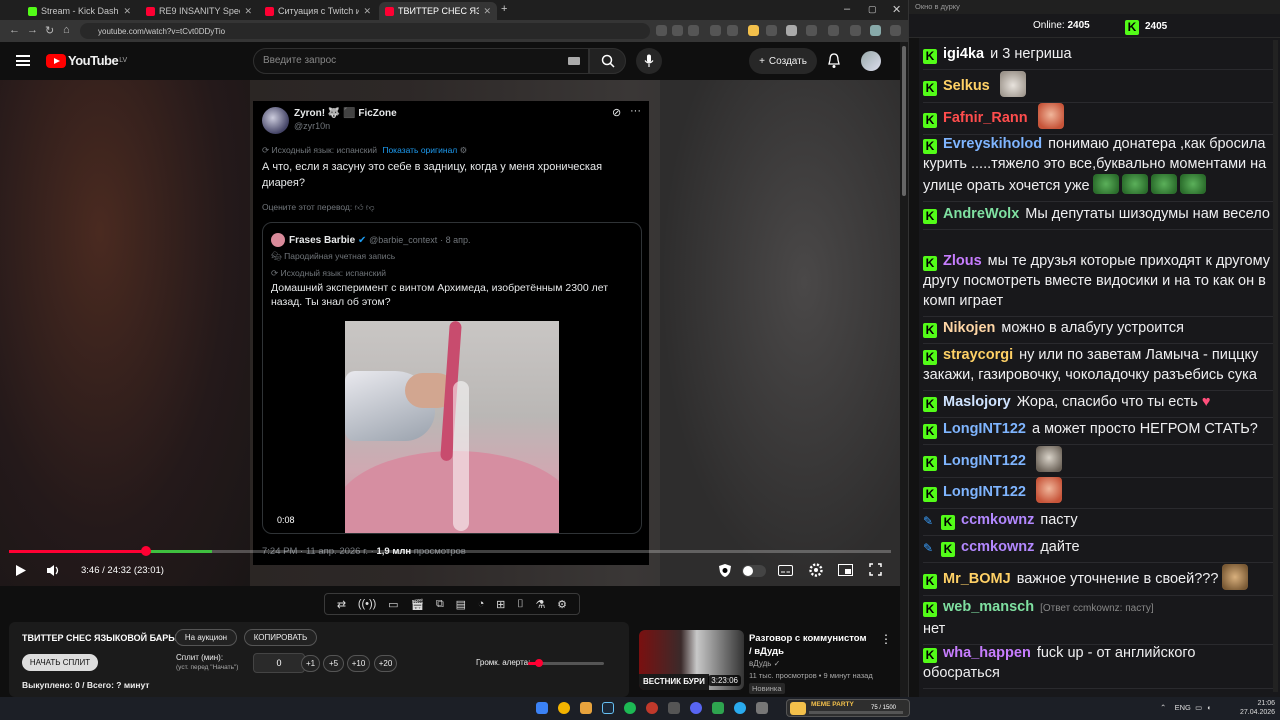 The width and height of the screenshot is (1280, 720). I want to click on menu-dots-icon, so click(895, 30).